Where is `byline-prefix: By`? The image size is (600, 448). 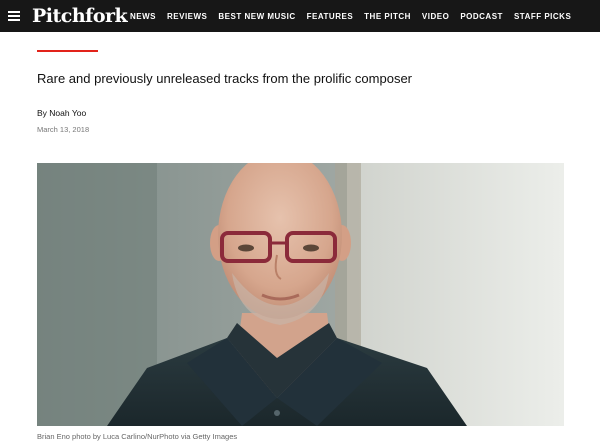 byline-prefix: By is located at coordinates (42, 113).